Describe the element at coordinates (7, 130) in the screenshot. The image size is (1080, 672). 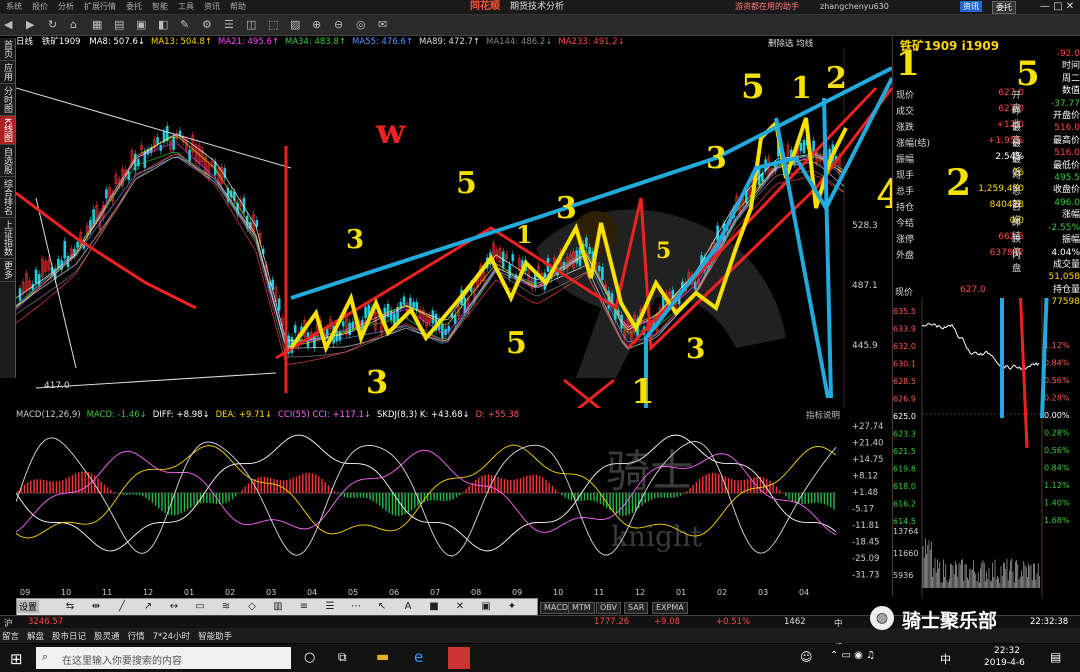
I see `left-nav-item: K线图` at that location.